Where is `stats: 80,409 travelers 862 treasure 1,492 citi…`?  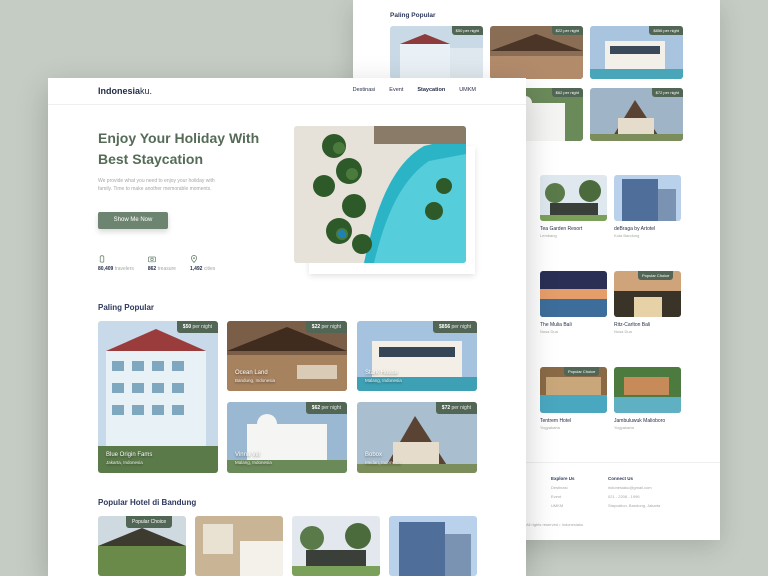 stats: 80,409 travelers 862 treasure 1,492 citi… is located at coordinates (156, 263).